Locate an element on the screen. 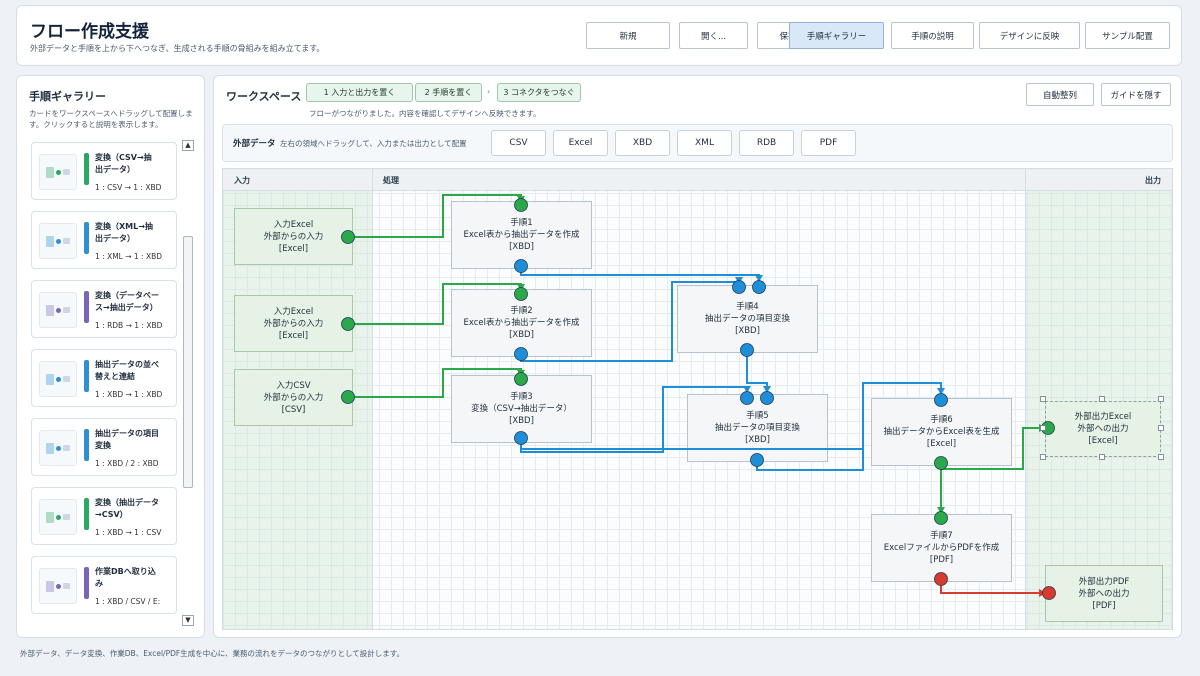 The width and height of the screenshot is (1200, 676). gallery-card: 抽出データの項目 変換 1 : XBD / 2 : XBD is located at coordinates (104, 447).